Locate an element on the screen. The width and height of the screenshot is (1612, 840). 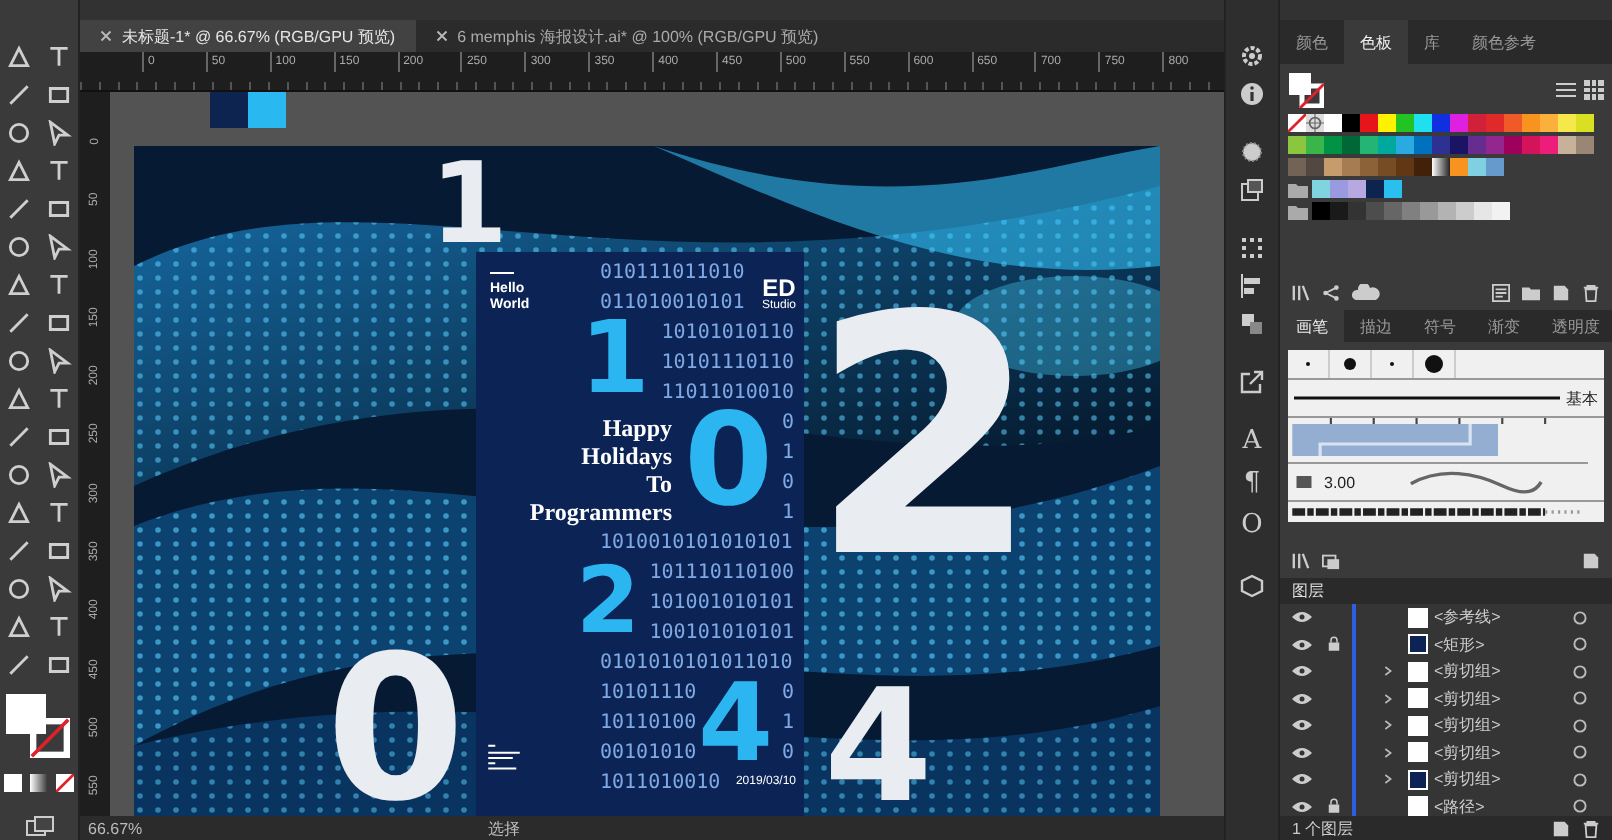
export-icon is located at coordinates (1252, 382).